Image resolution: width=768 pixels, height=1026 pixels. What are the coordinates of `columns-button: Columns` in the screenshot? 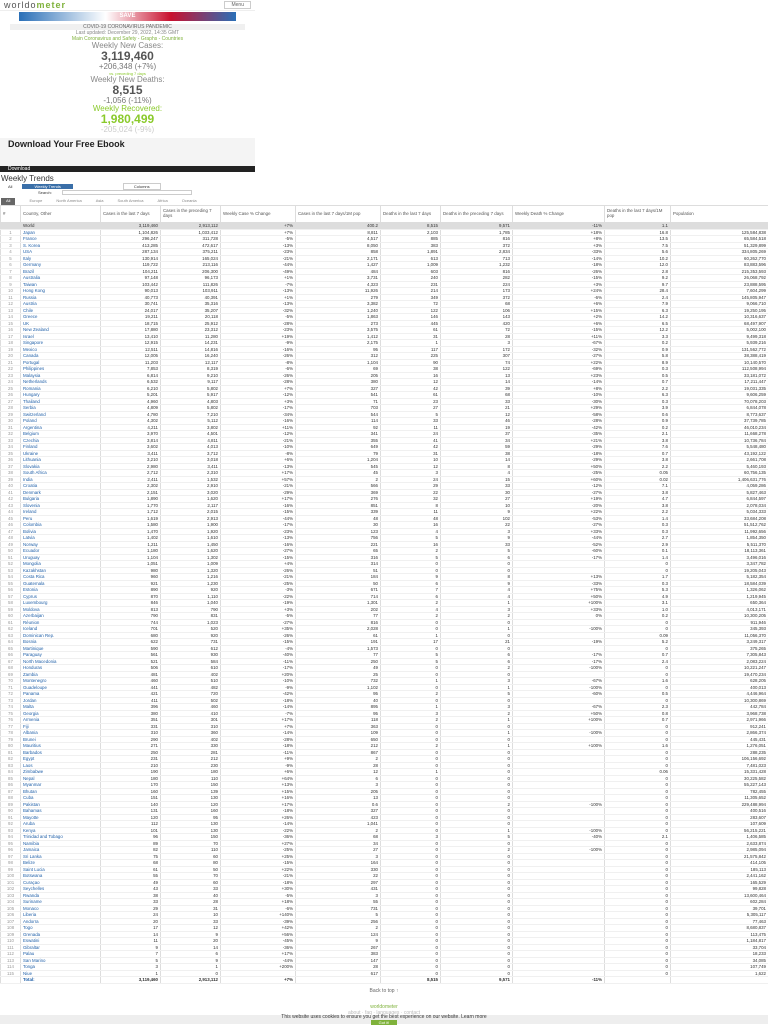 It's located at (142, 186).